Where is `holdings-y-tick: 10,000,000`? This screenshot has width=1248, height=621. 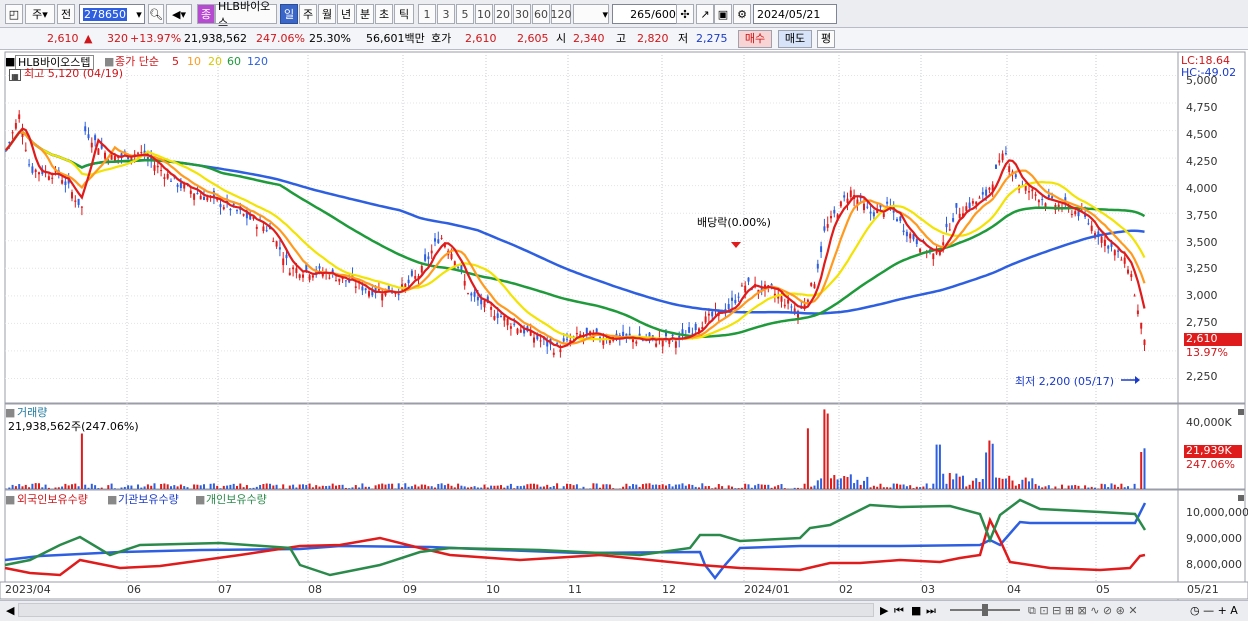 holdings-y-tick: 10,000,000 is located at coordinates (1217, 512).